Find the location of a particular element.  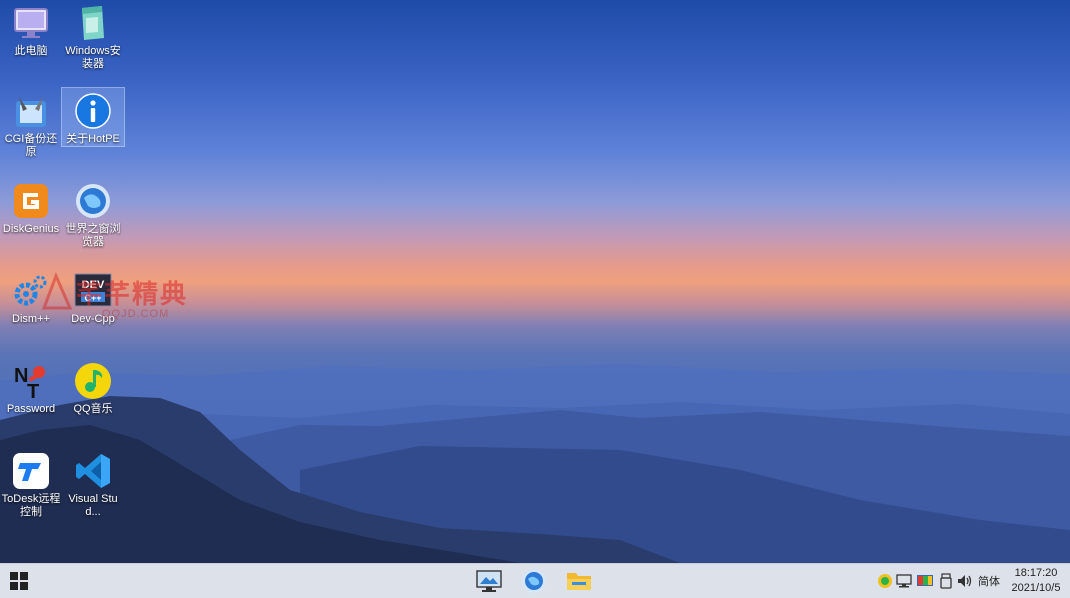

windows-installer-icon is located at coordinates (93, 23).